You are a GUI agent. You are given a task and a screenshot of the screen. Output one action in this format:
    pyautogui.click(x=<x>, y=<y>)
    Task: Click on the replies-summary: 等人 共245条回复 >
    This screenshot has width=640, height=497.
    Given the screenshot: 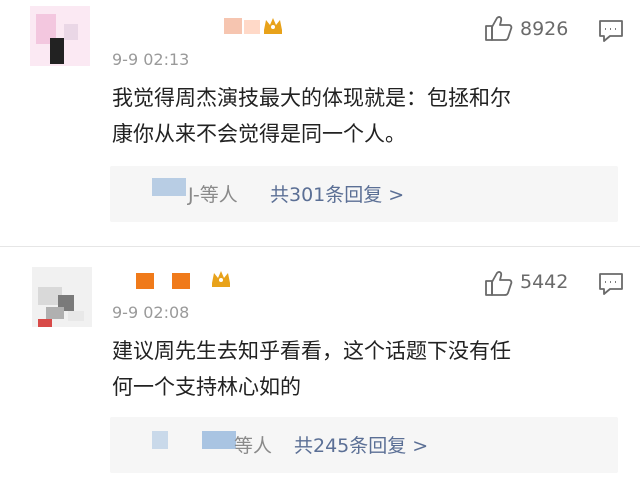 What is the action you would take?
    pyautogui.click(x=364, y=445)
    